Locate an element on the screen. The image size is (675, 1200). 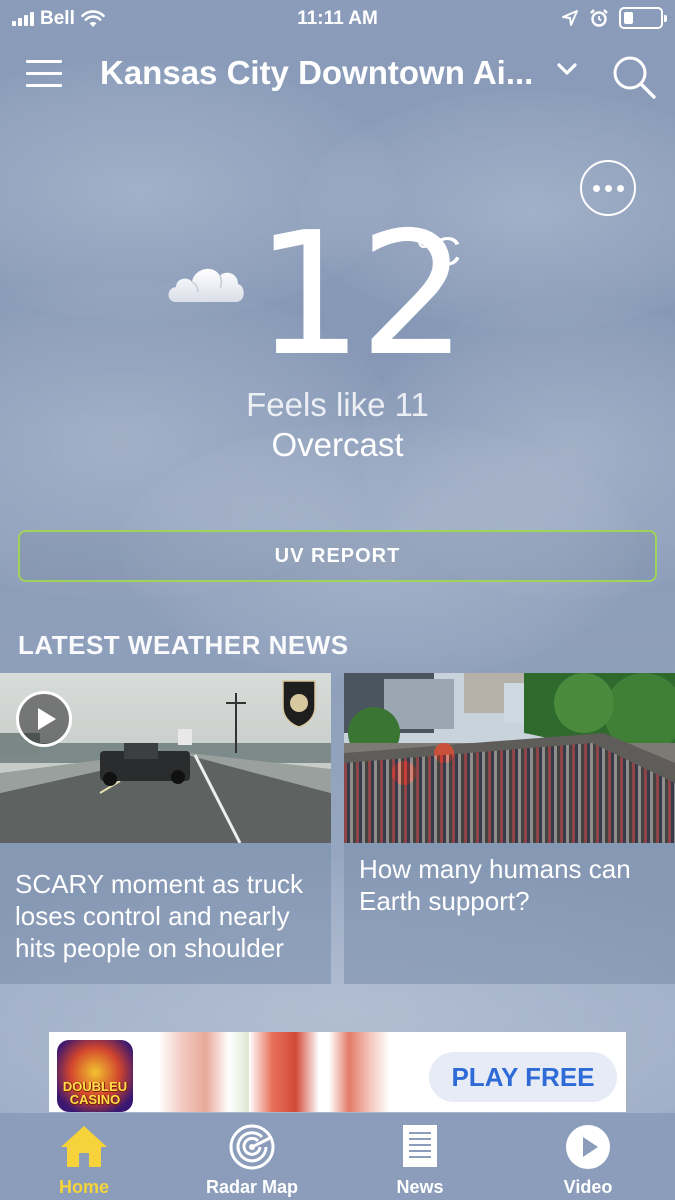
news-card: How many humans can Earth support? is located at coordinates (509, 828).